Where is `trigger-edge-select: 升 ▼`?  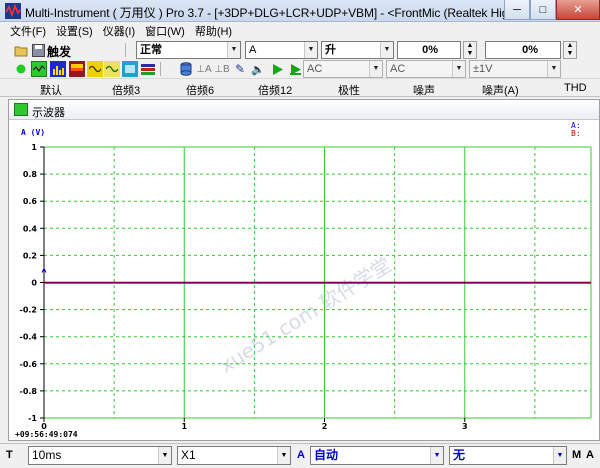 trigger-edge-select: 升 ▼ is located at coordinates (357, 50).